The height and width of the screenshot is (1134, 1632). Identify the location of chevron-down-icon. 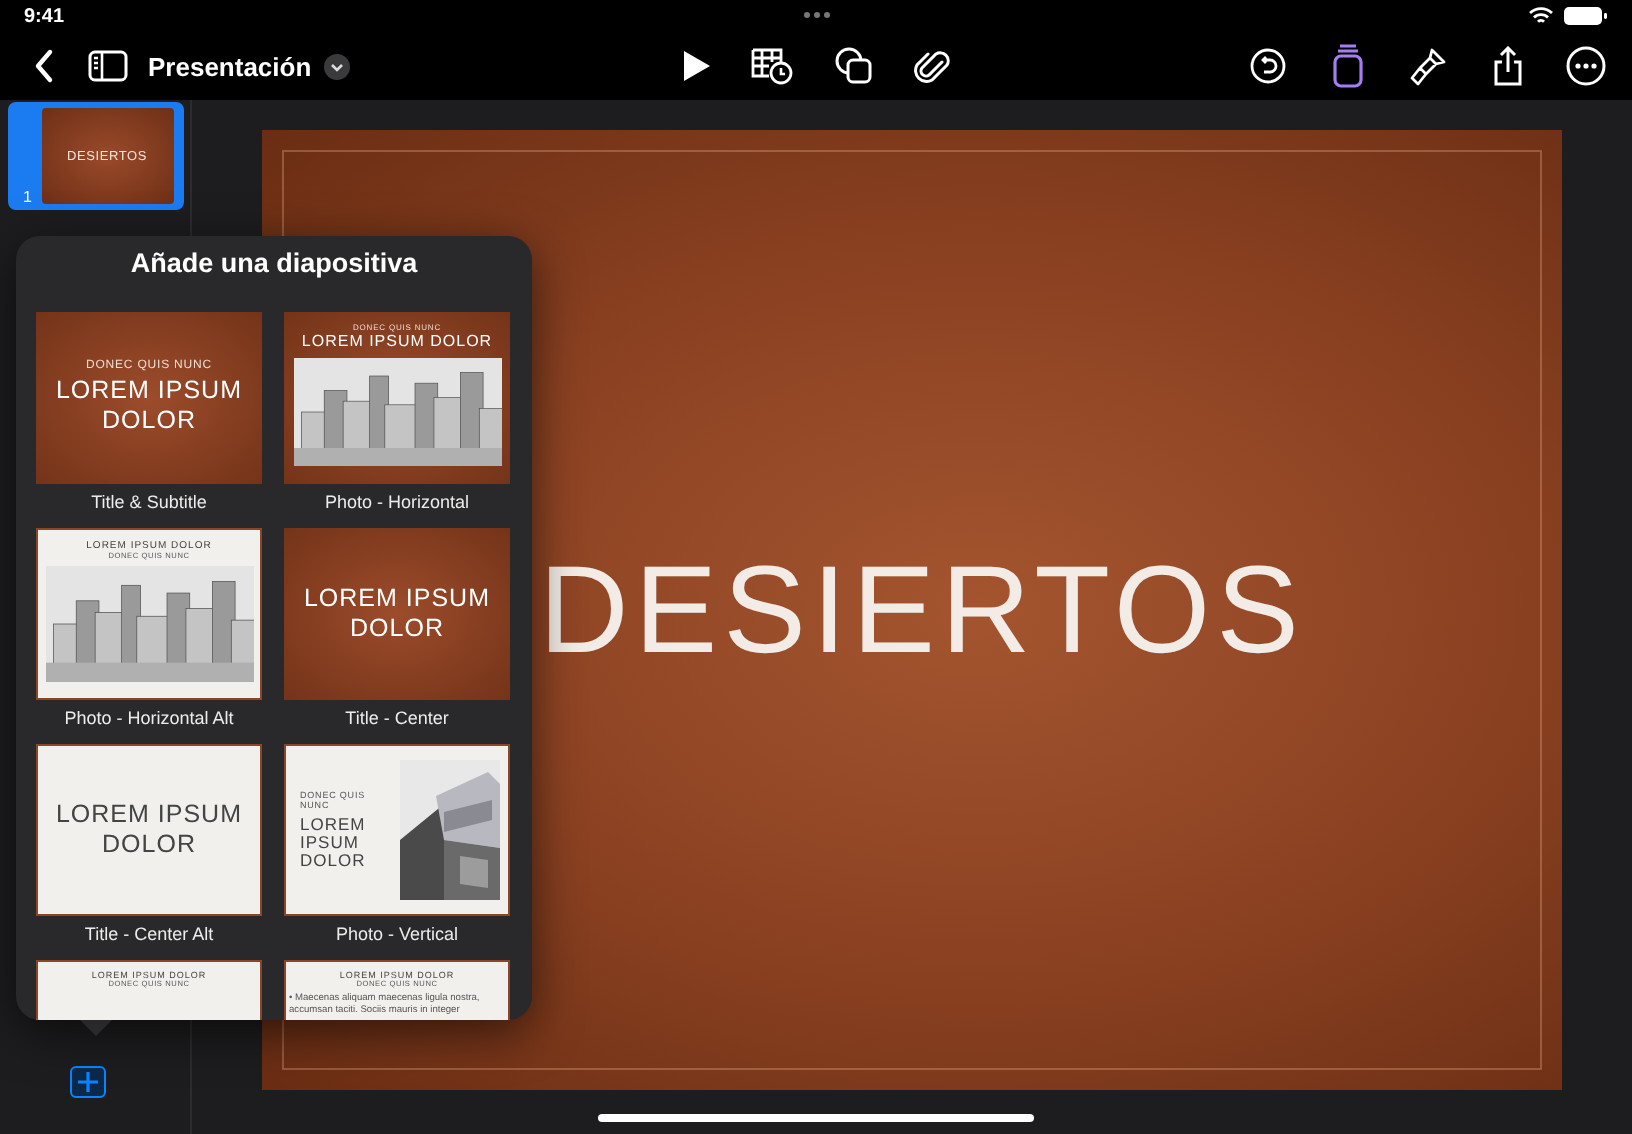
(336, 66).